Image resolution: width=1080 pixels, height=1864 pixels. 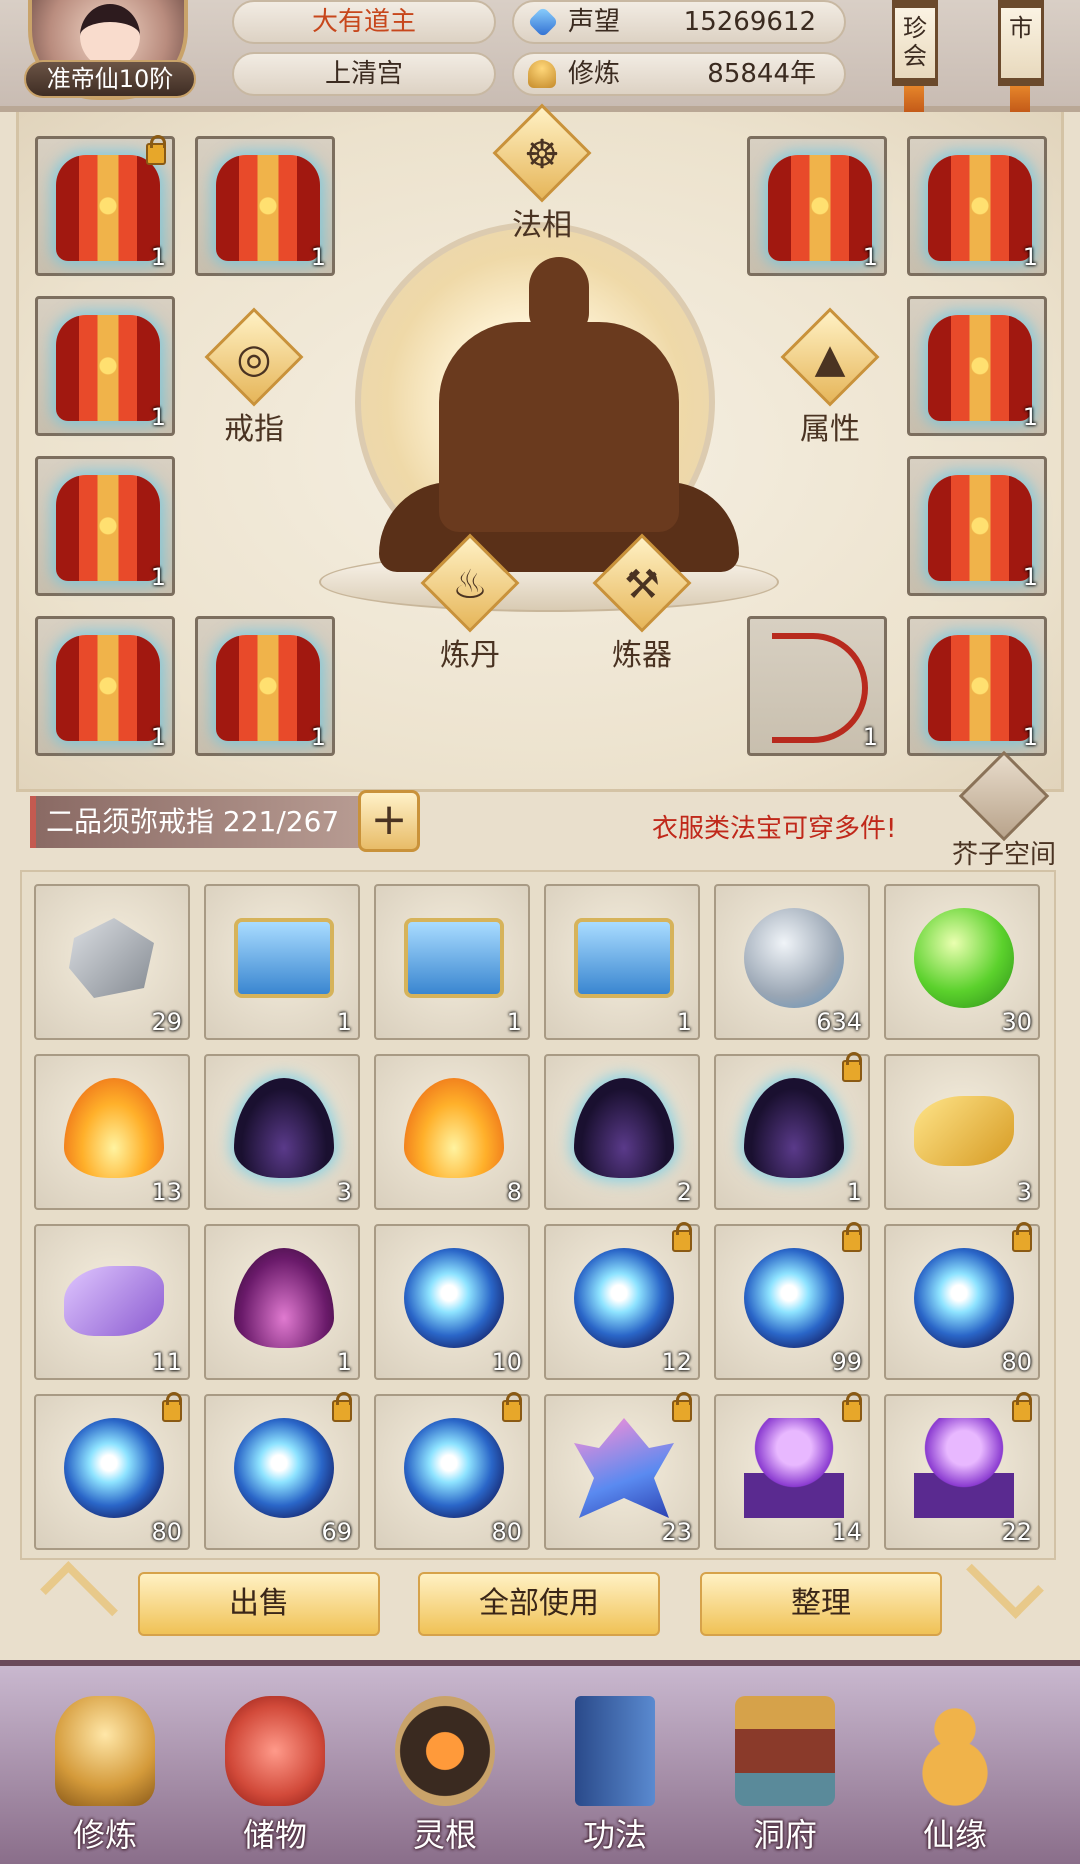 What do you see at coordinates (542, 225) in the screenshot?
I see `faxiang-label: 法相` at bounding box center [542, 225].